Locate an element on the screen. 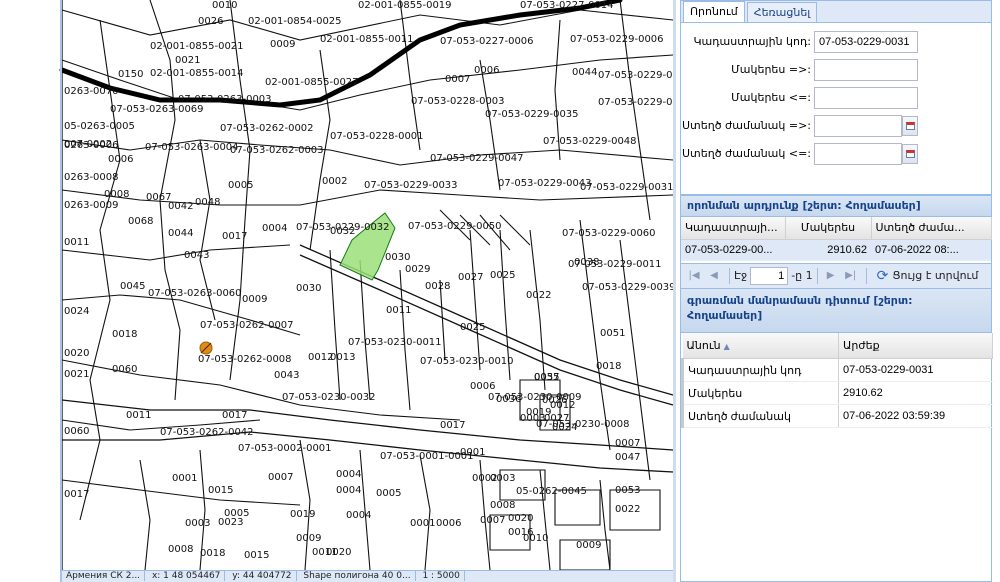 Image resolution: width=1000 pixels, height=582 pixels. created-to-input is located at coordinates (858, 154).